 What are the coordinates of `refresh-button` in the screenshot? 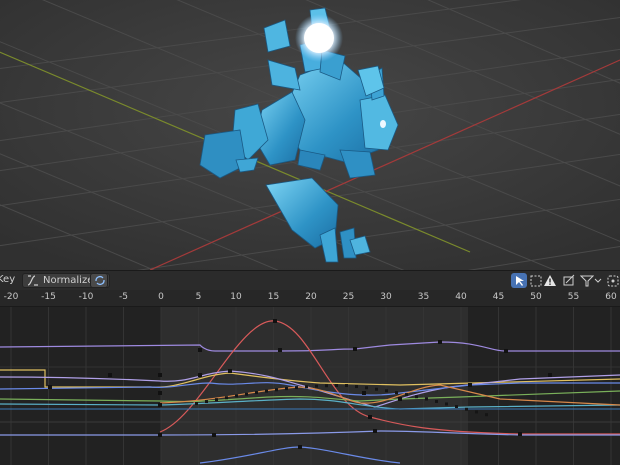 It's located at (99, 280).